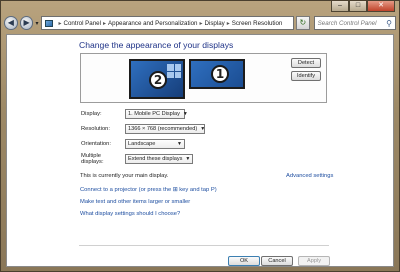 This screenshot has height=272, width=400. I want to click on recent-pages-dropdown: ▾, so click(36, 23).